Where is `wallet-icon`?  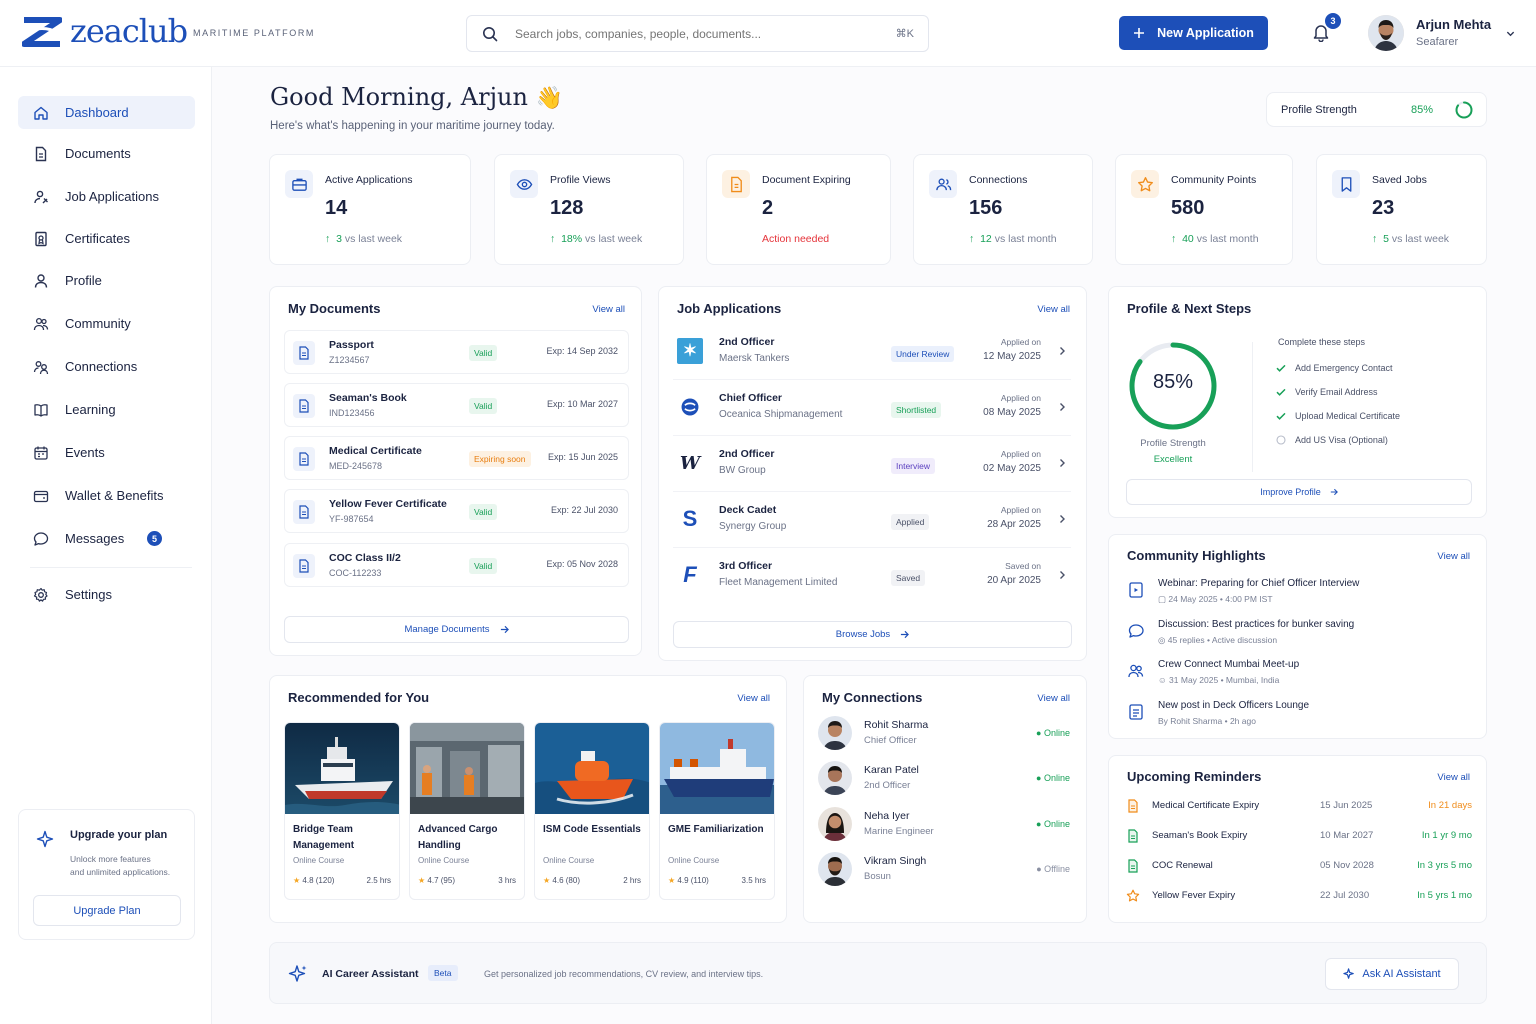 wallet-icon is located at coordinates (41, 496).